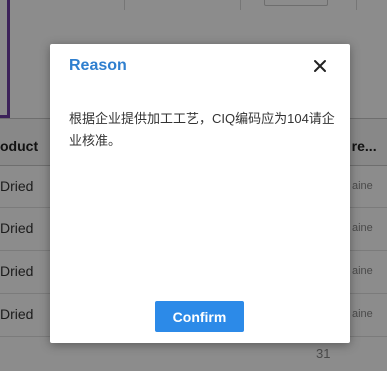 Image resolution: width=387 pixels, height=371 pixels. I want to click on dialog-title: Reason, so click(98, 65).